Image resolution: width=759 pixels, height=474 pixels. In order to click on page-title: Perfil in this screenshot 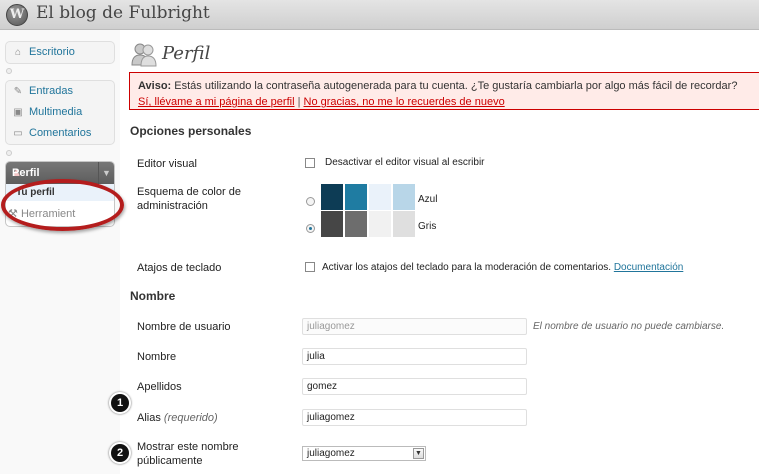, I will do `click(186, 53)`.